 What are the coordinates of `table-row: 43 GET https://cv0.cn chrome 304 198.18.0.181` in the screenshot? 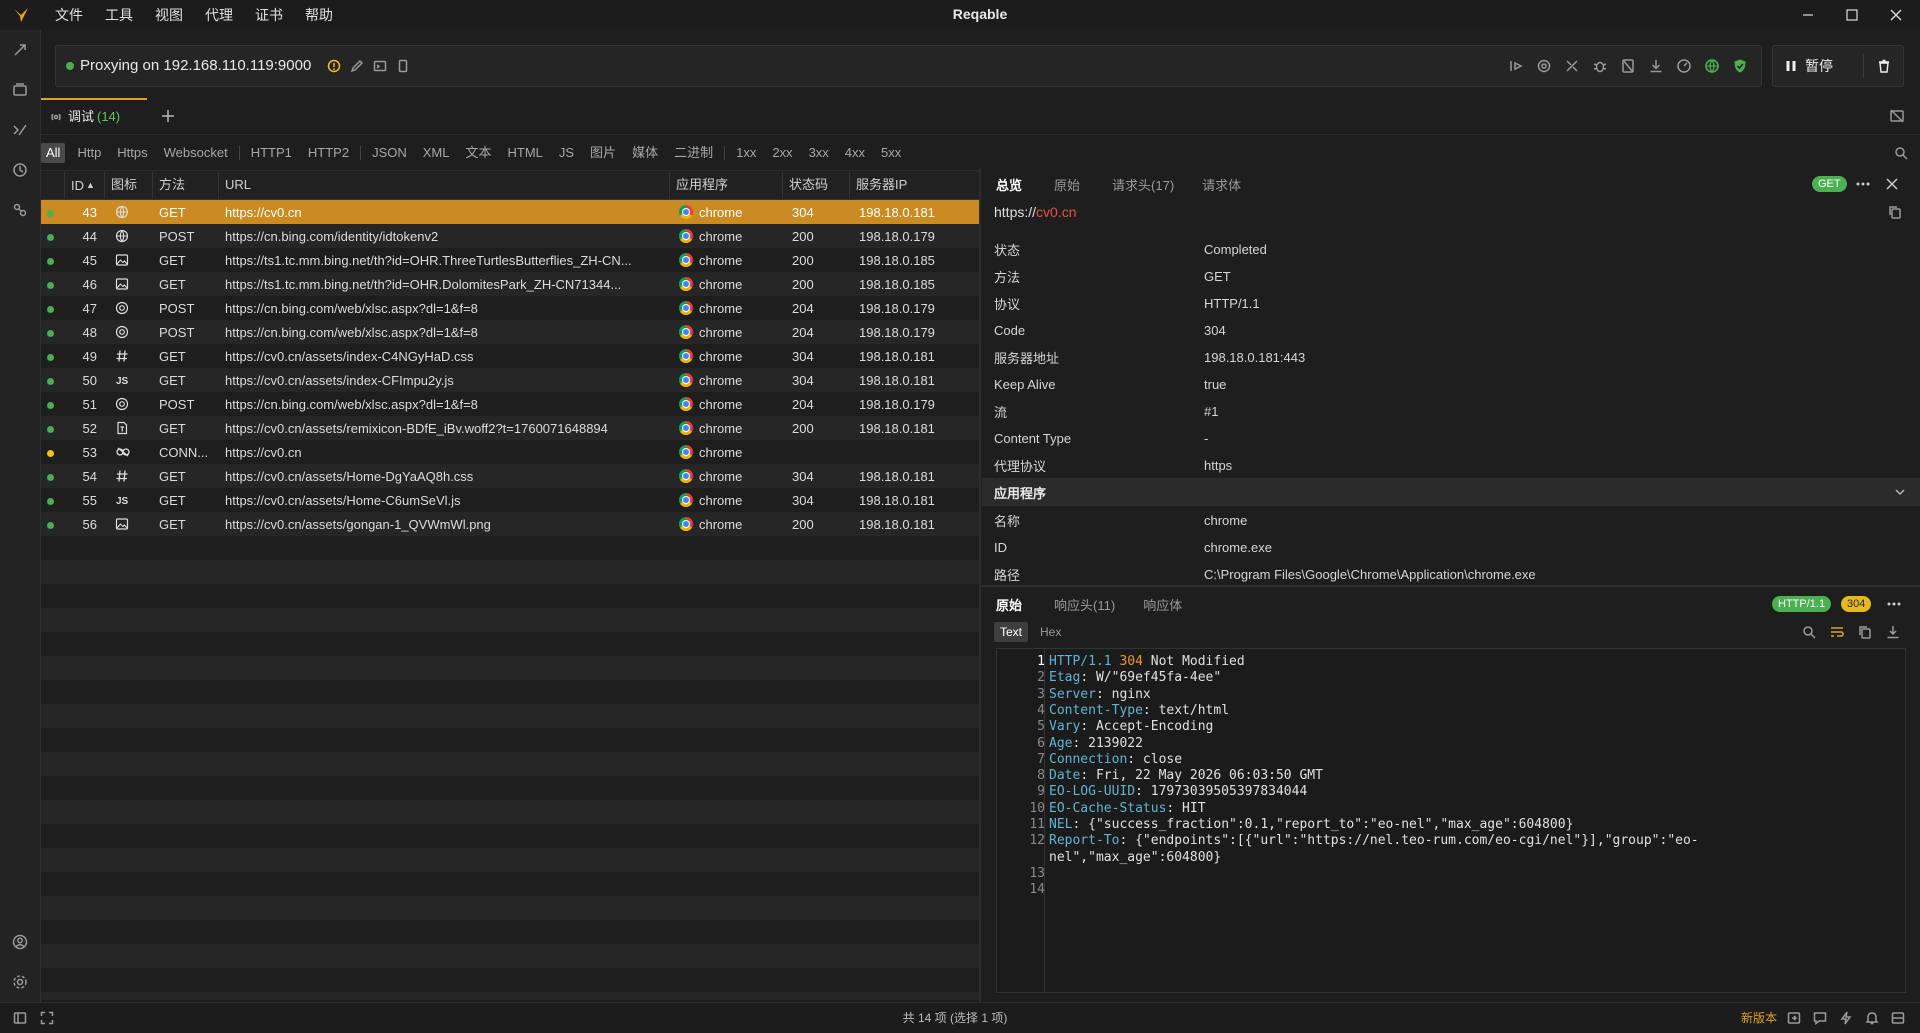 It's located at (510, 212).